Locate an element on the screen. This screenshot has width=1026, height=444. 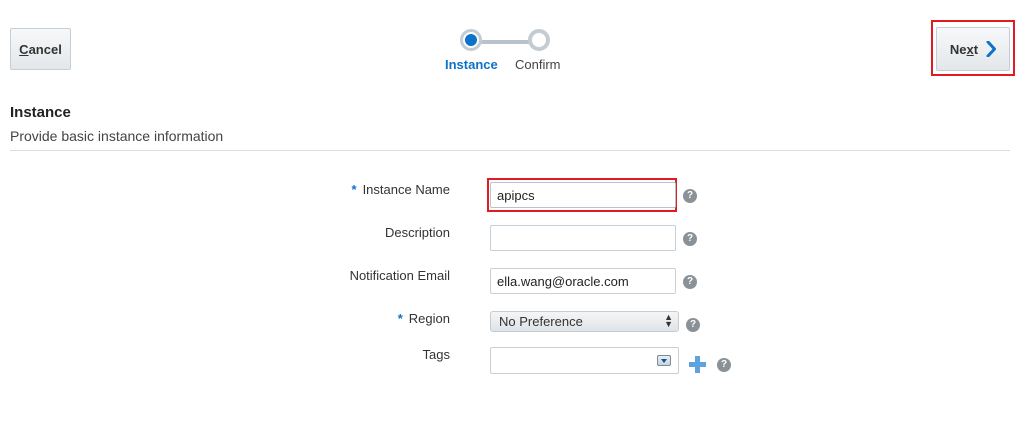
tags-label: Tags is located at coordinates (436, 354).